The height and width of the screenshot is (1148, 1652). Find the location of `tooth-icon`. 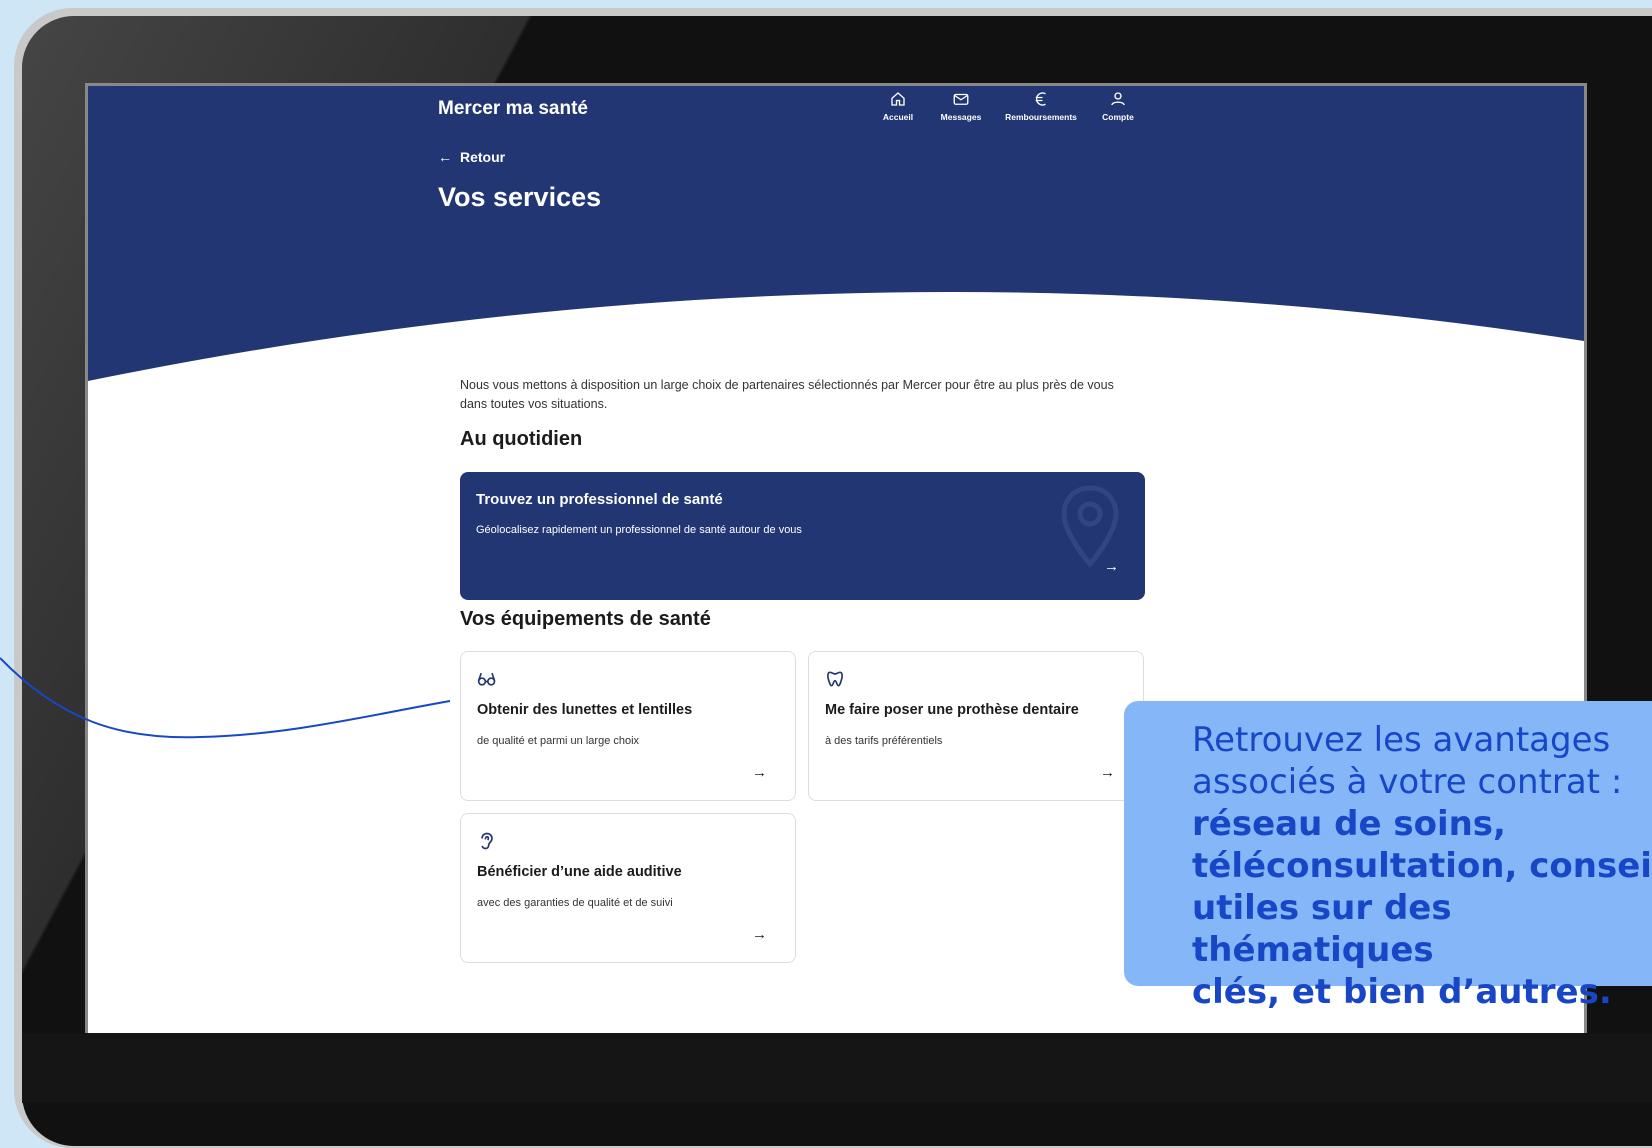

tooth-icon is located at coordinates (835, 679).